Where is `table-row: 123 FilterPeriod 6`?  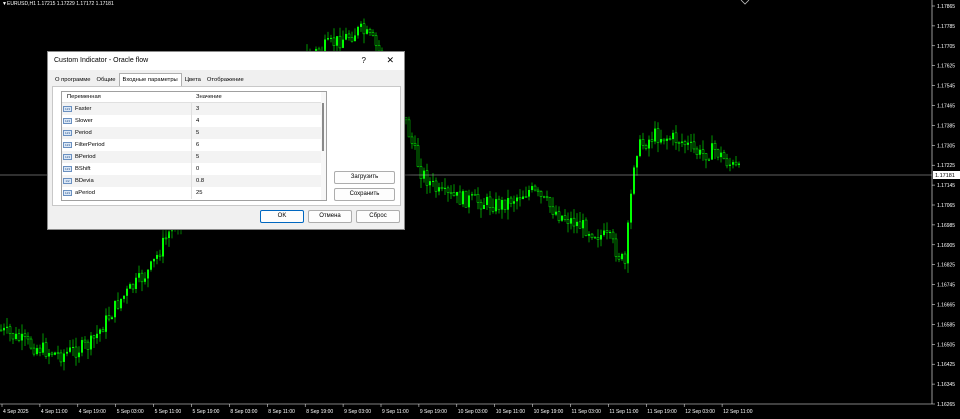
table-row: 123 FilterPeriod 6 is located at coordinates (194, 145).